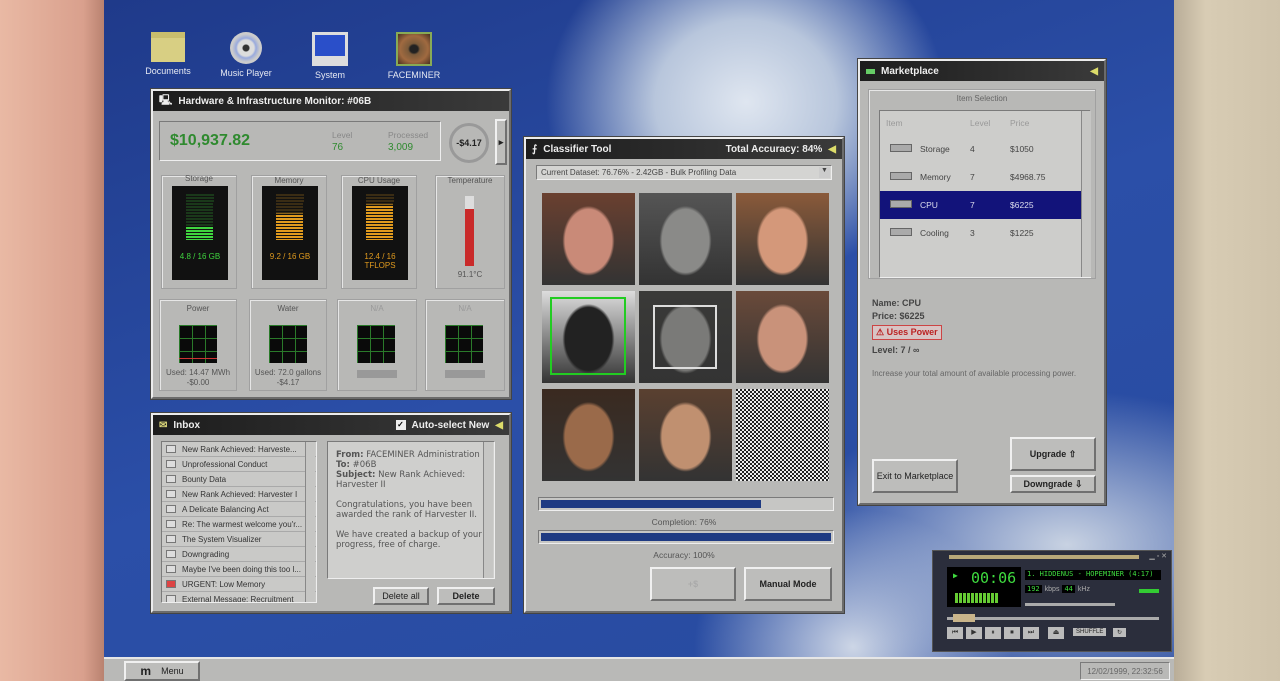  Describe the element at coordinates (985, 149) in the screenshot. I see `market-item-storage: Storage 4 $1050` at that location.